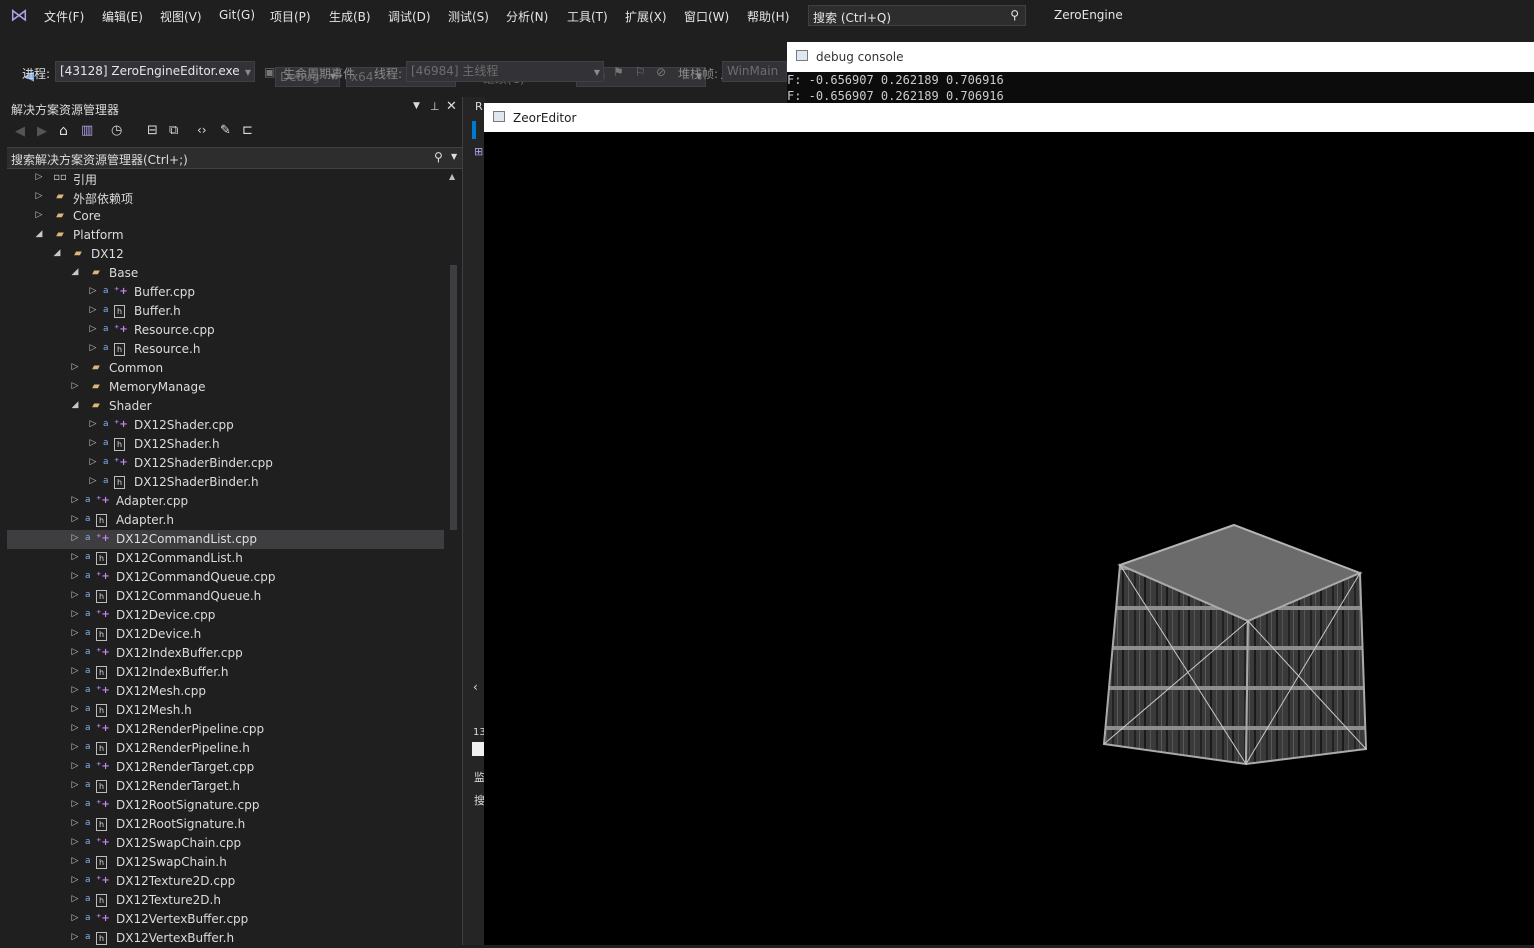 This screenshot has height=948, width=1534. Describe the element at coordinates (225, 406) in the screenshot. I see `tree-item: ◢ ▰ Shader` at that location.